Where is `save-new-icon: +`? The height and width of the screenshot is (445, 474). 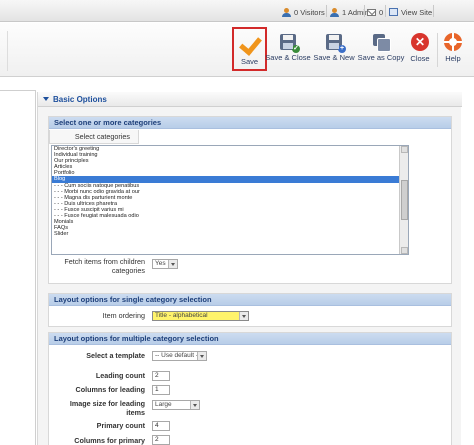
save-new-icon: + is located at coordinates (336, 43).